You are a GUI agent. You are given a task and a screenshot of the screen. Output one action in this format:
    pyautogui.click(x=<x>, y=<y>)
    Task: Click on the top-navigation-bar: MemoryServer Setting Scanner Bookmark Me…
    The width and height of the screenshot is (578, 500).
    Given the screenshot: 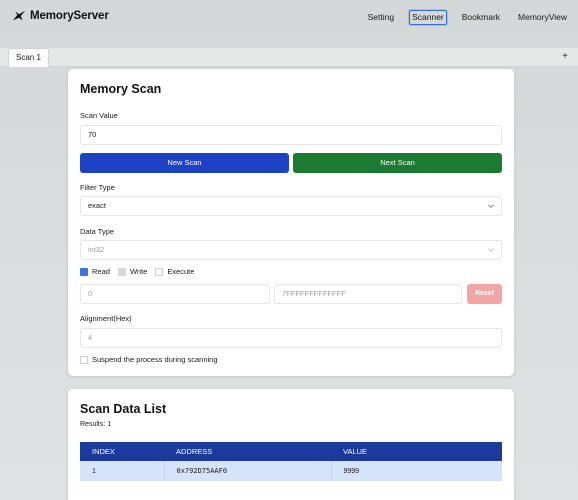 What is the action you would take?
    pyautogui.click(x=289, y=17)
    